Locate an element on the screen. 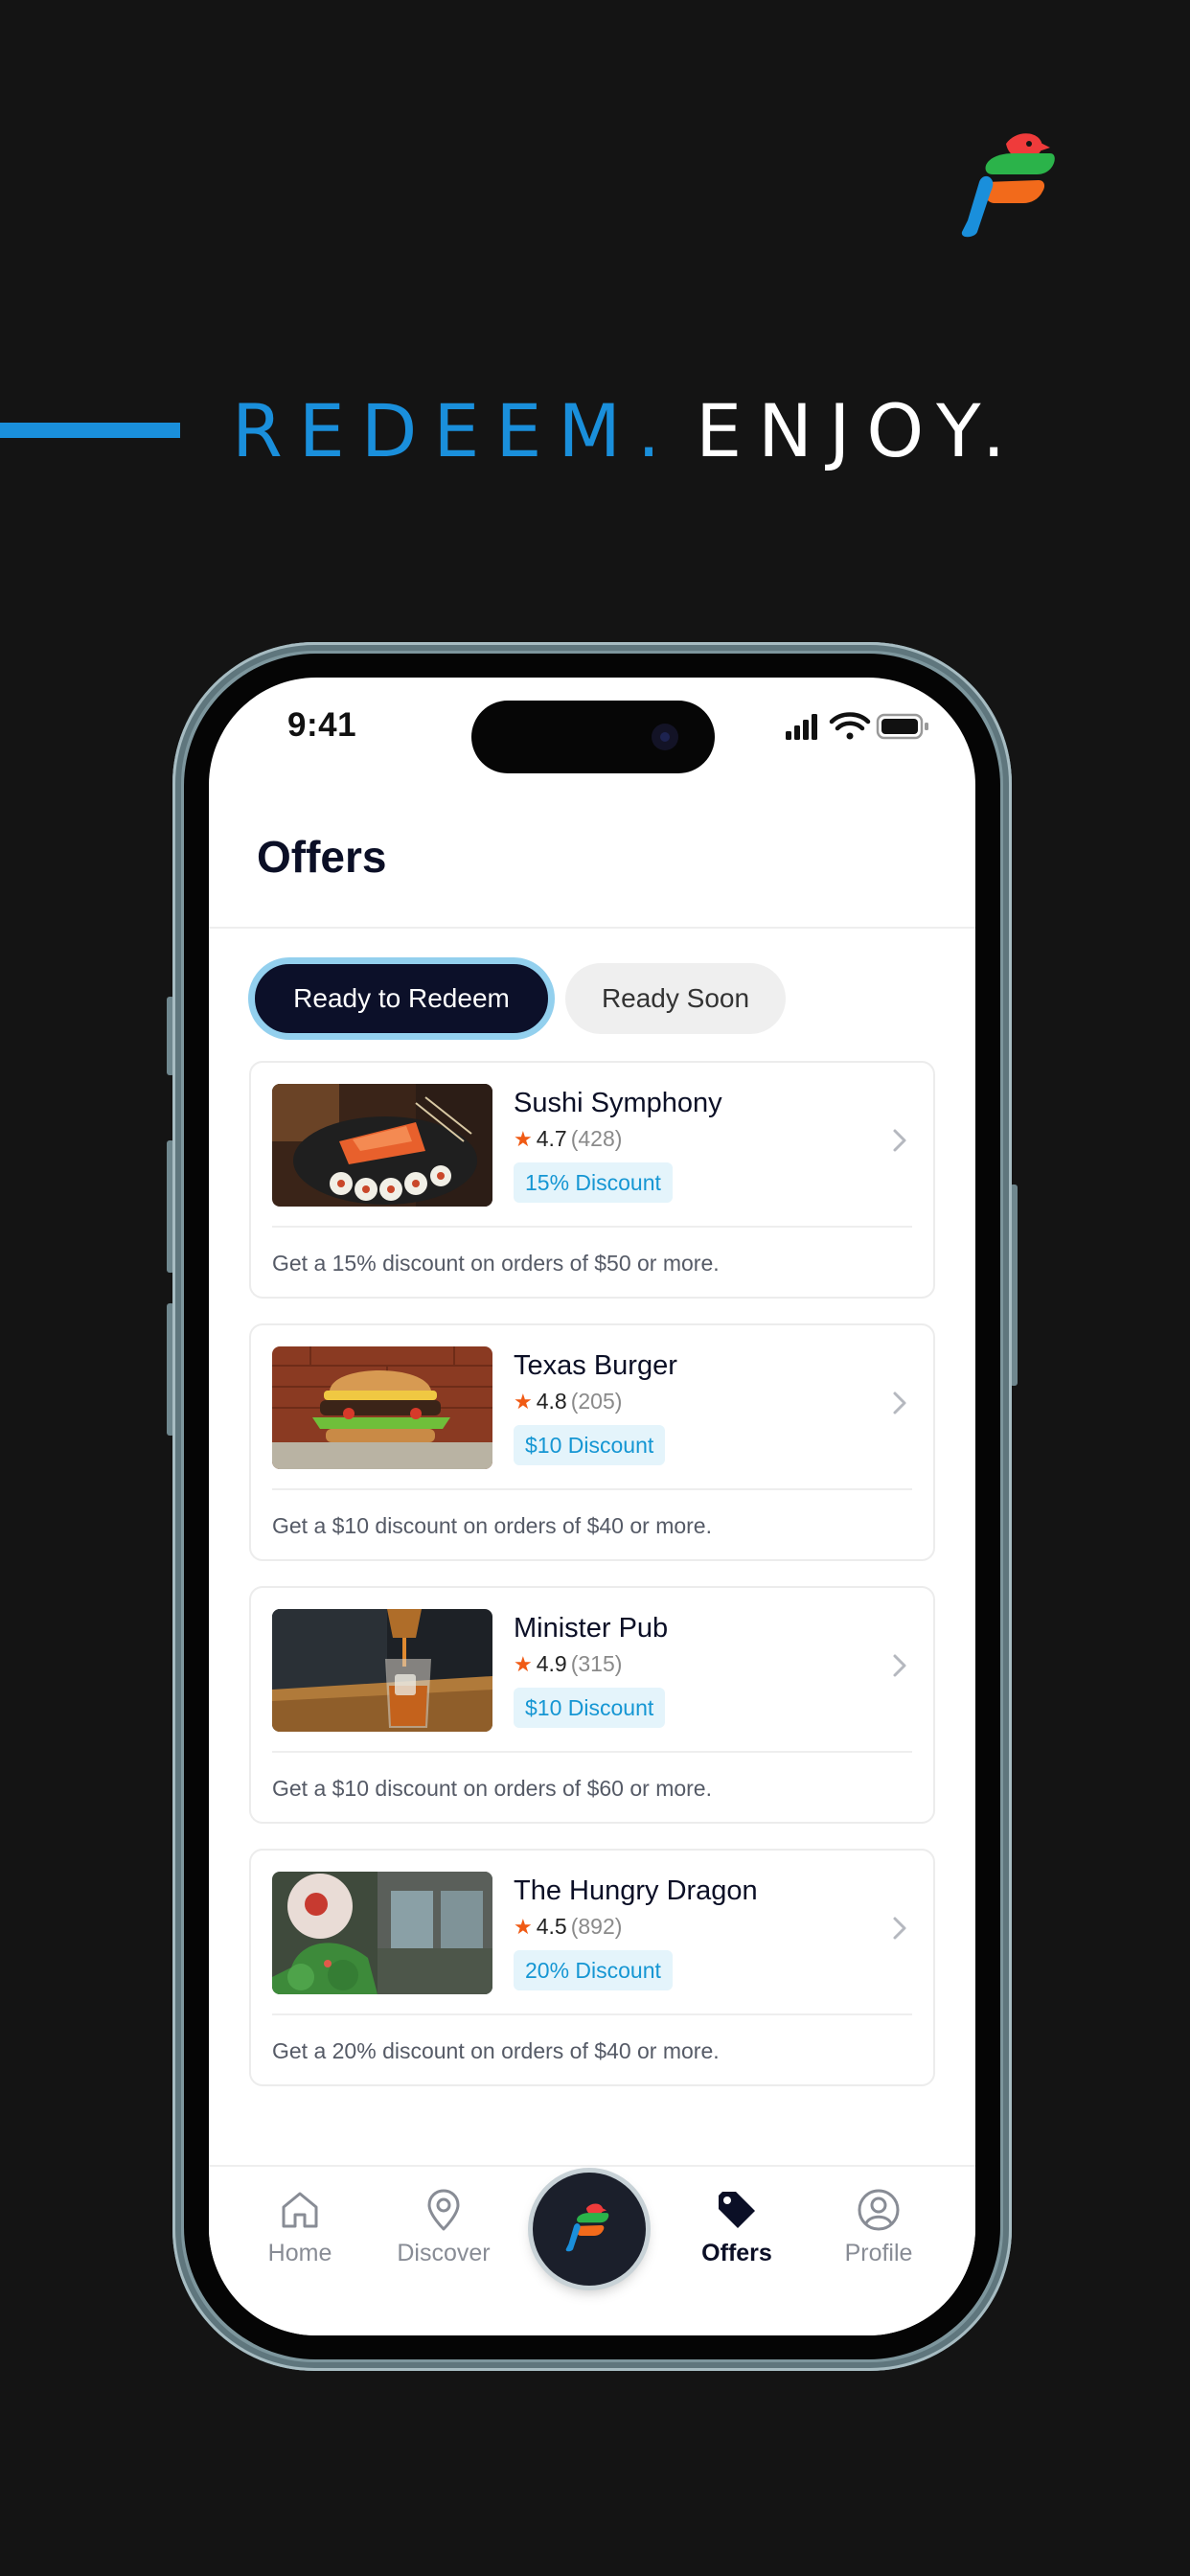  wifi-icon is located at coordinates (850, 726).